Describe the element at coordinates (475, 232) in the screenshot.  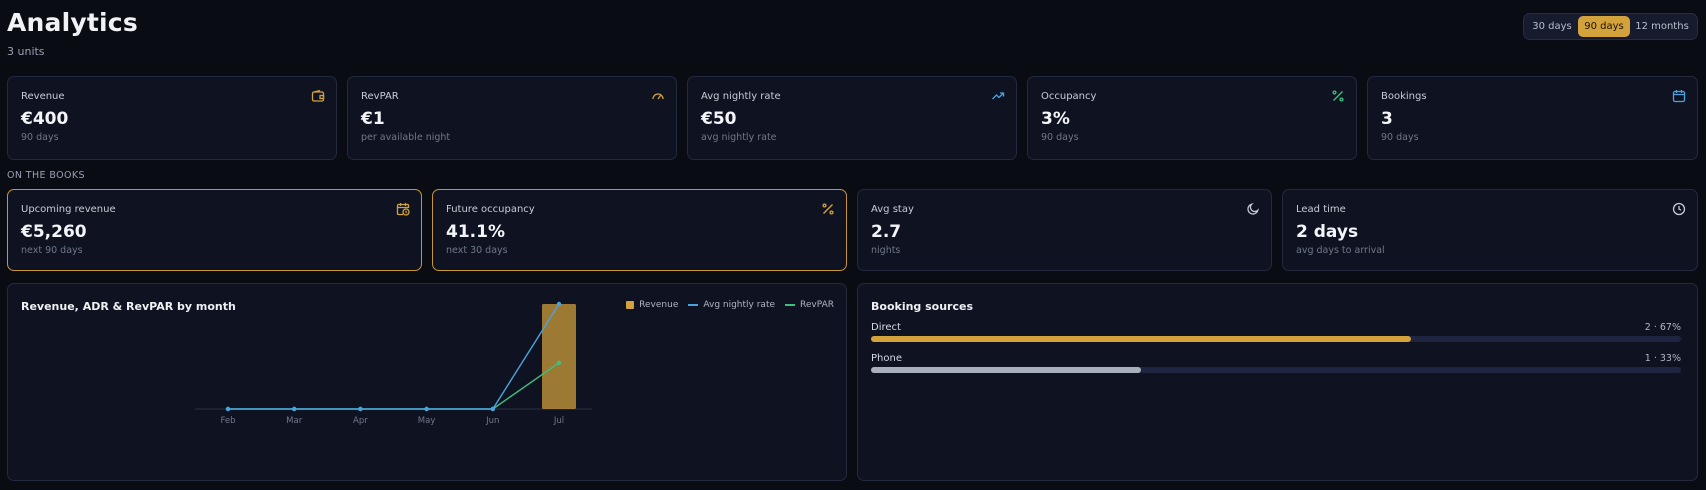
I see `kpi-value: 41.1%` at that location.